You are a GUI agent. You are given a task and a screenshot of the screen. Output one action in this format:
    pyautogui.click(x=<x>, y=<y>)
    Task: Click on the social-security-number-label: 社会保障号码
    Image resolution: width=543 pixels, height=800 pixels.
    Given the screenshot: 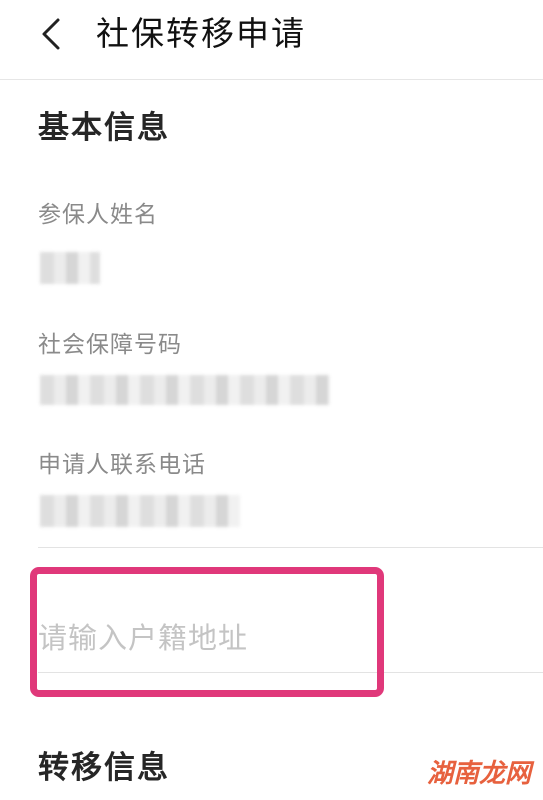 What is the action you would take?
    pyautogui.click(x=110, y=345)
    